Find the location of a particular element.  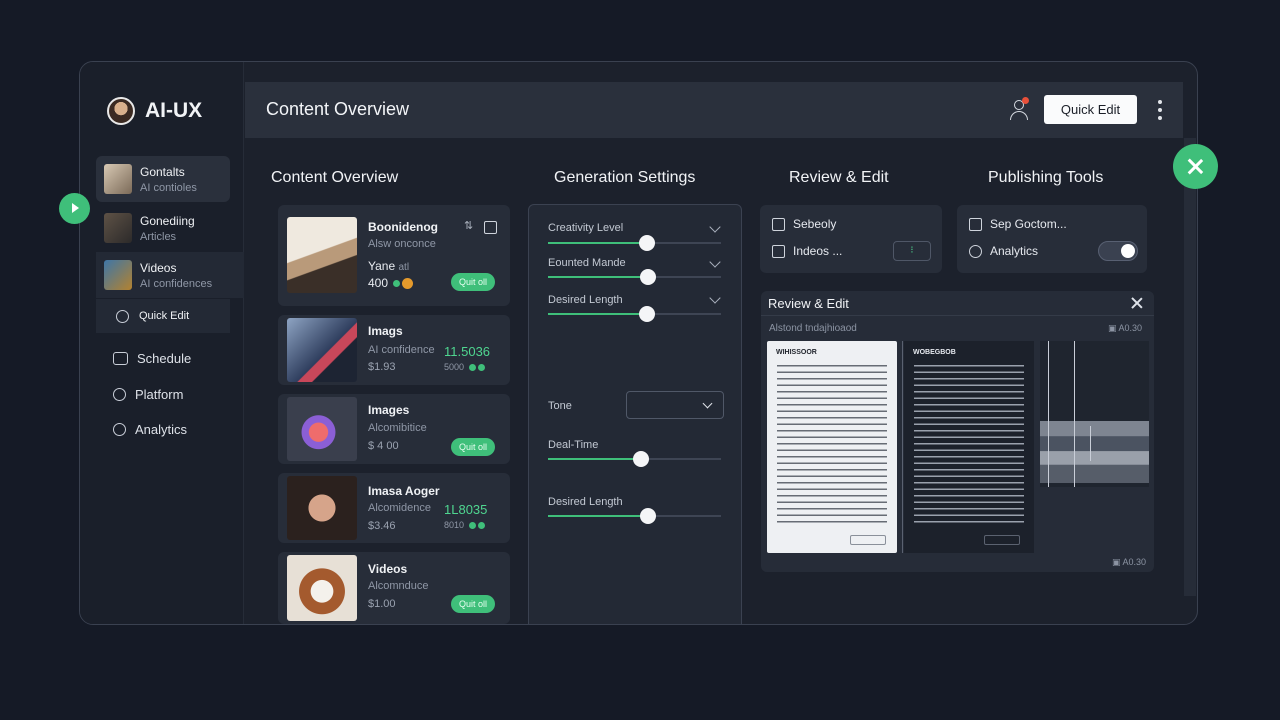

document-title: WOBEGBOB is located at coordinates (934, 352).